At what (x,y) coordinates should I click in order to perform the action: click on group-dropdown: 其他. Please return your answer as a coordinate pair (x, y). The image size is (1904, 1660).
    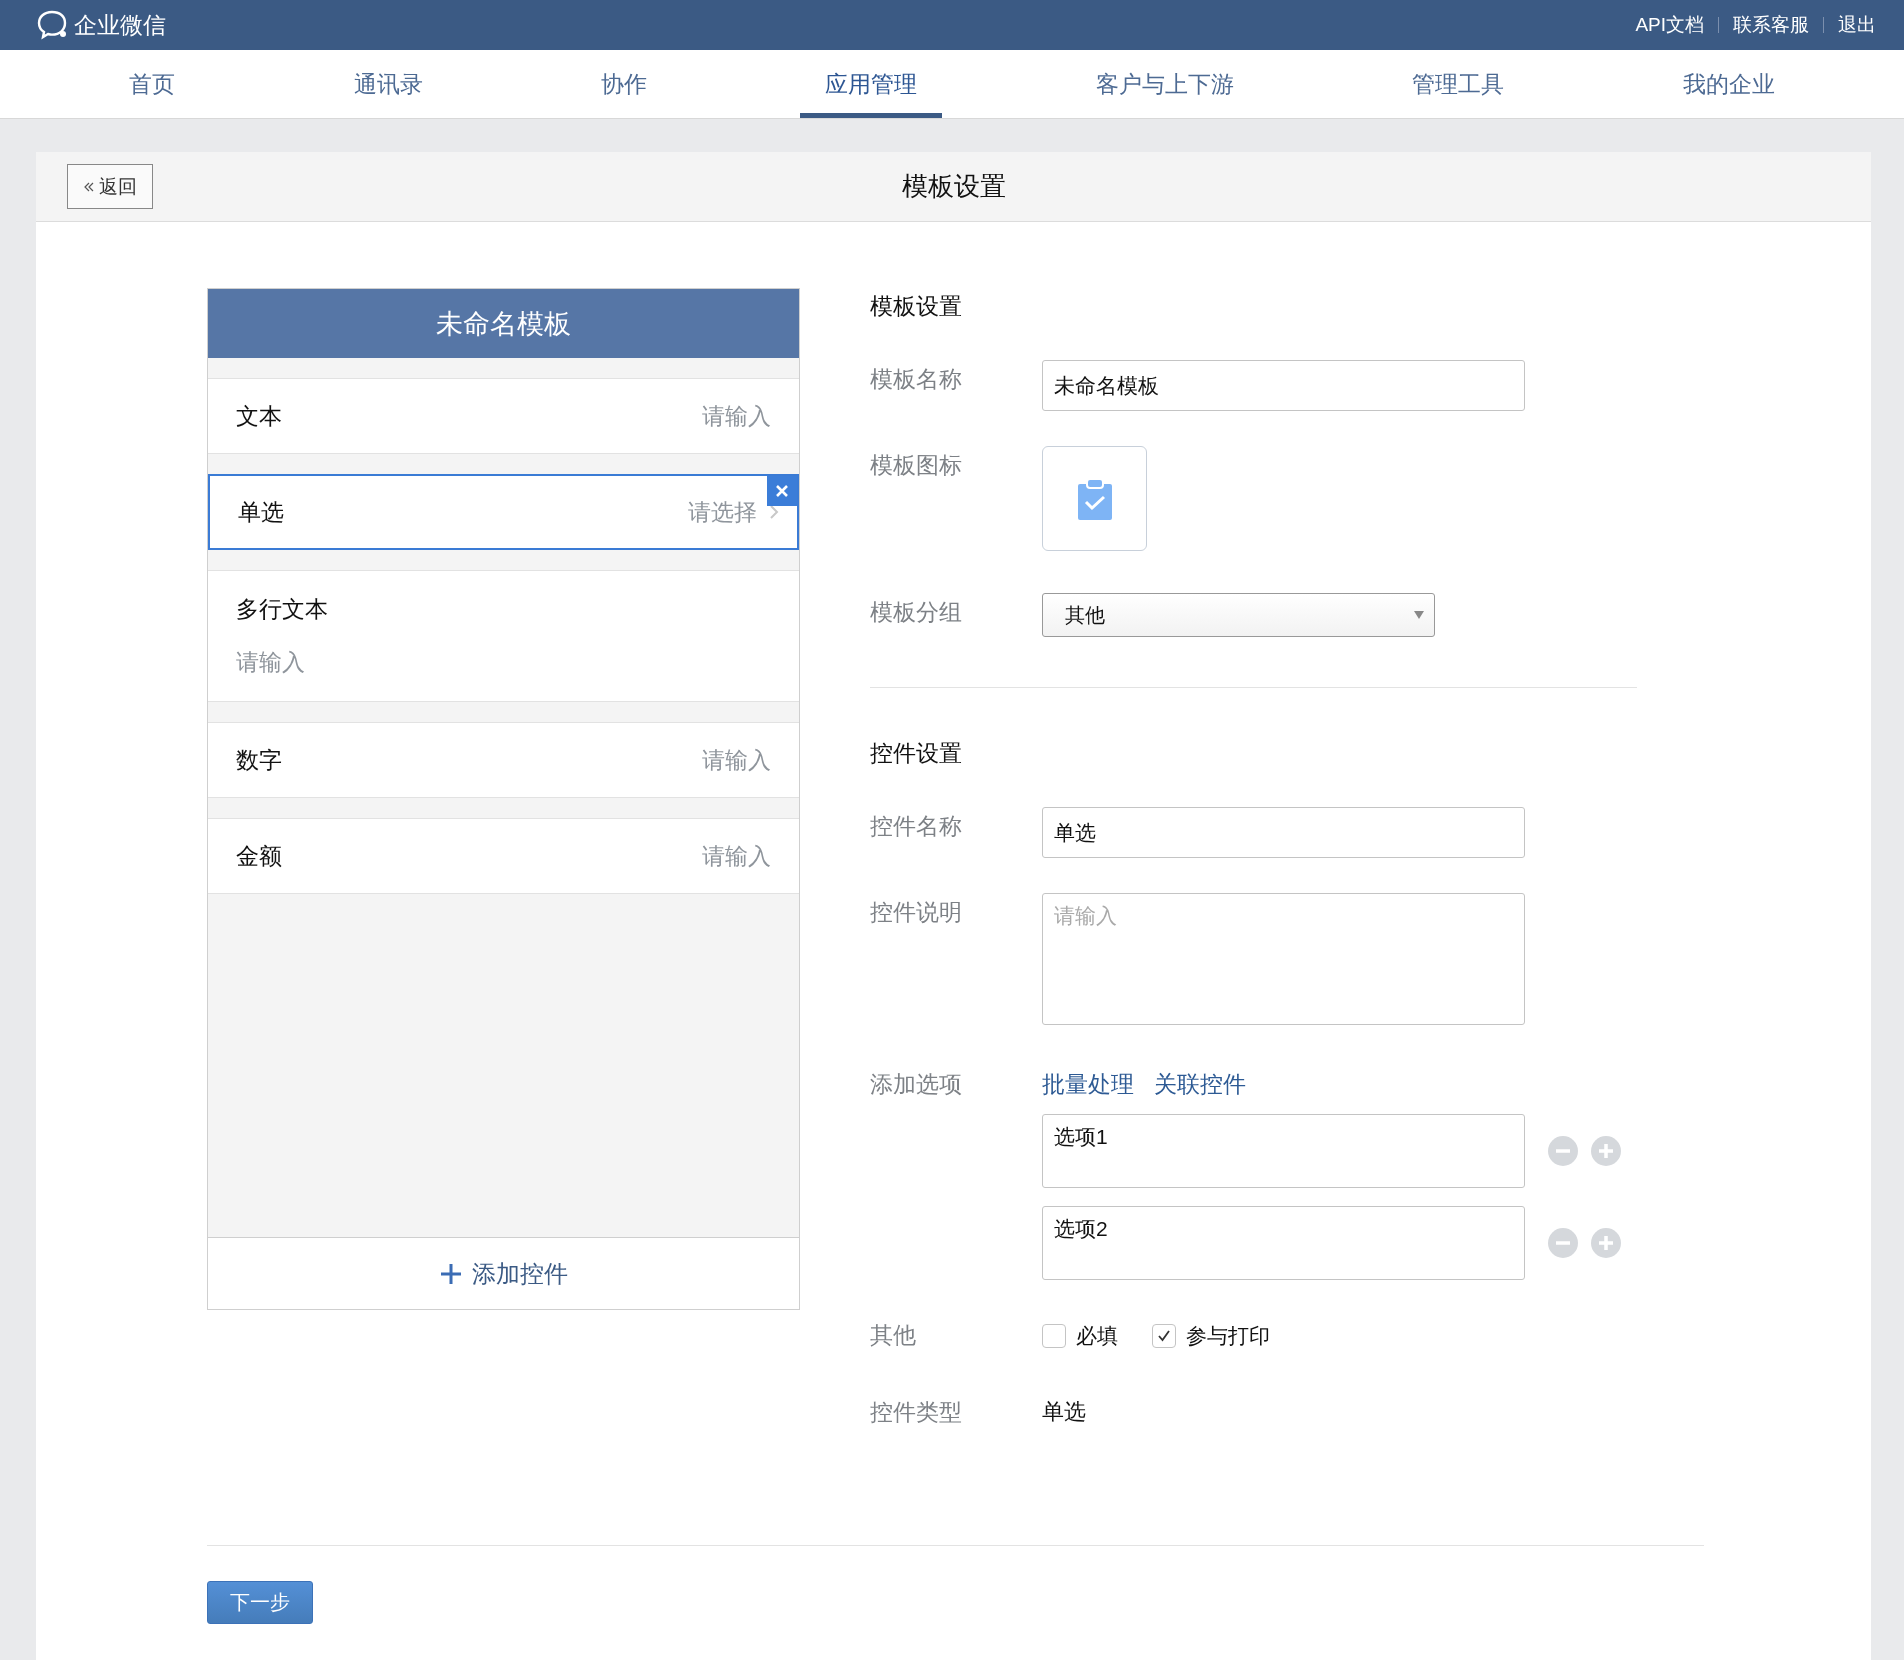
    Looking at the image, I should click on (1238, 615).